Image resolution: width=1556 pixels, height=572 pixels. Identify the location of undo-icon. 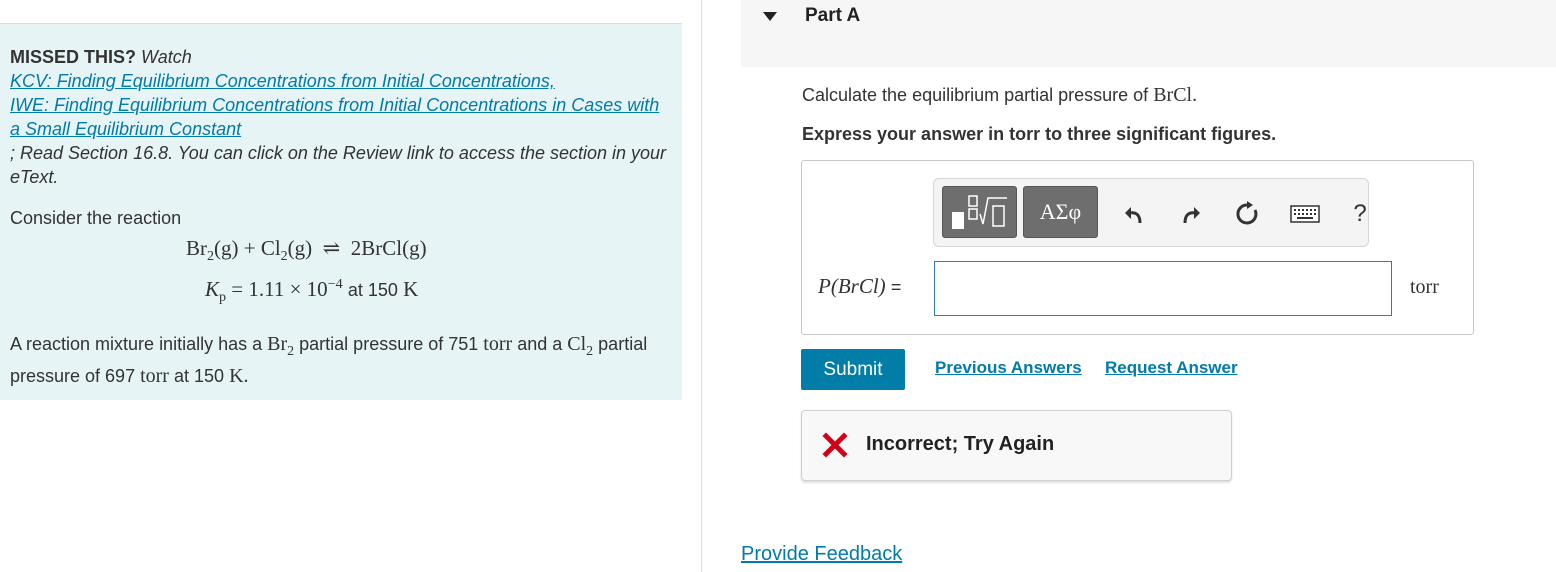
(1134, 214).